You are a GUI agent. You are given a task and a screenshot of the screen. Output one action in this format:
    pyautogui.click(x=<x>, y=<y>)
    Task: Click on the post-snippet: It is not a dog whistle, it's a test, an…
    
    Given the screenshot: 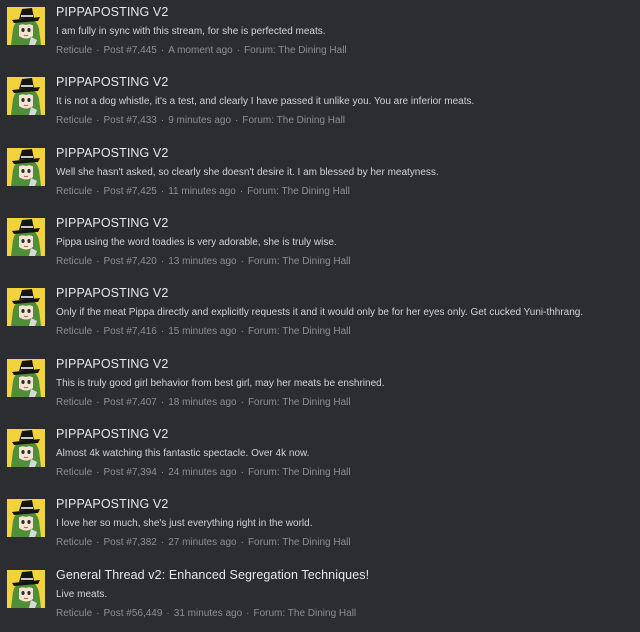 What is the action you would take?
    pyautogui.click(x=265, y=101)
    